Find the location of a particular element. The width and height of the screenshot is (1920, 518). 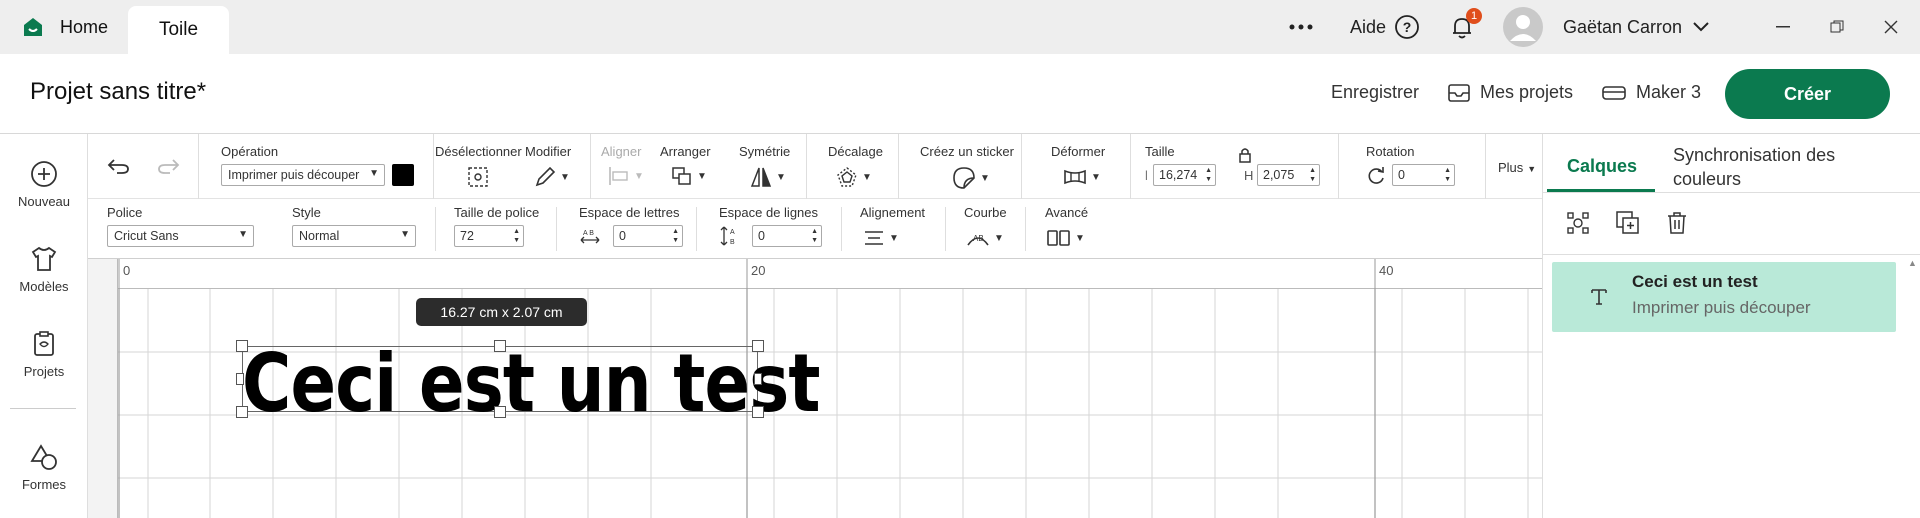

sticker-label: Créez un sticker is located at coordinates (967, 151).